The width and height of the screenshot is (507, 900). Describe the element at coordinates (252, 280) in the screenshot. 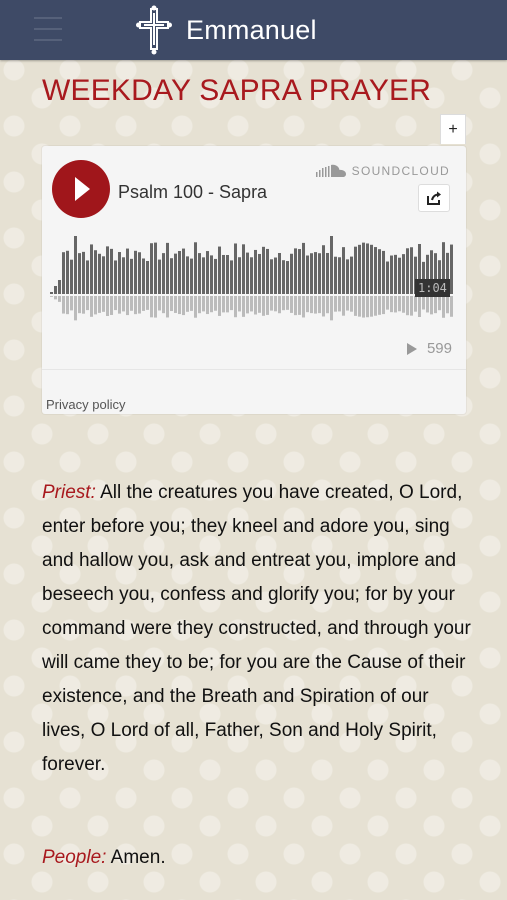

I see `waveform-seek-bar` at that location.